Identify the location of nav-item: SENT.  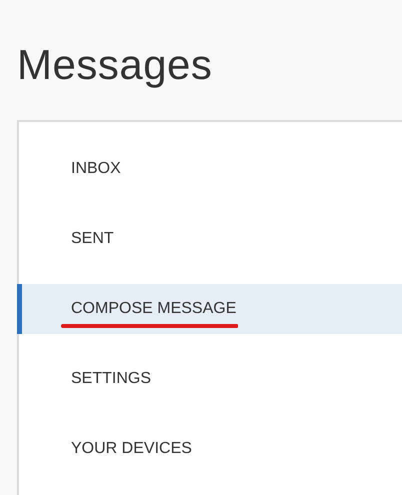
(209, 239).